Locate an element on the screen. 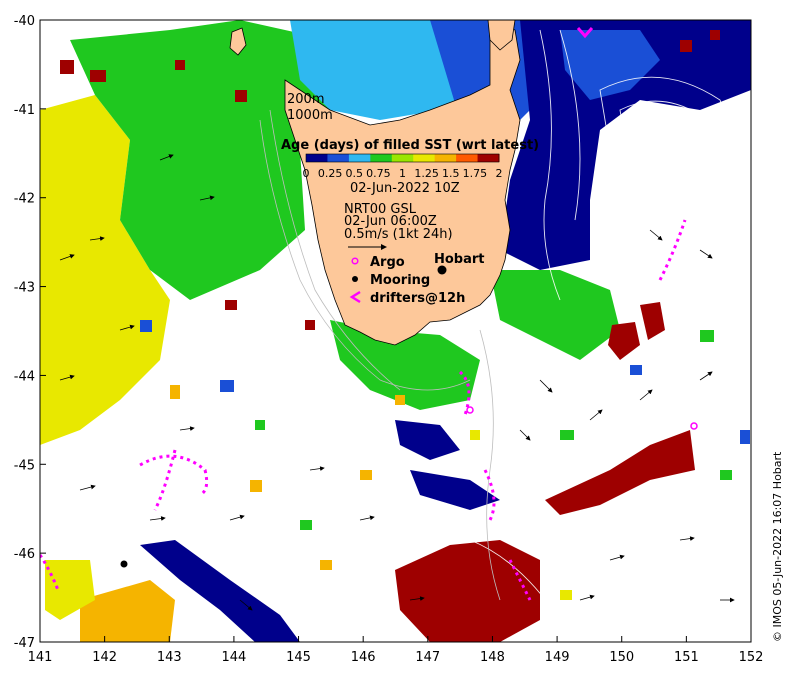 The height and width of the screenshot is (678, 793). colorbar-tick-label: 1 is located at coordinates (402, 173).